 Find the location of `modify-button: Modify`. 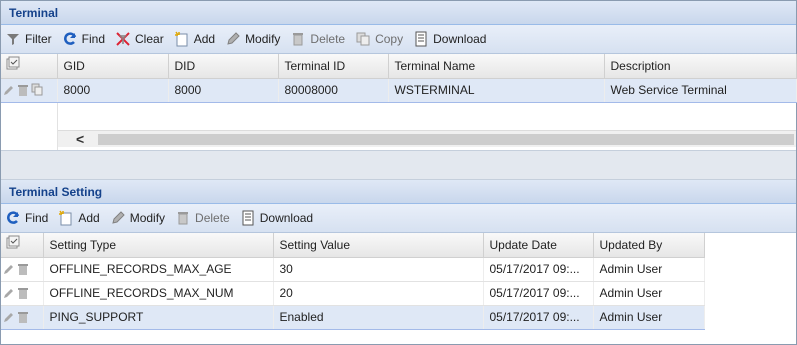

modify-button: Modify is located at coordinates (252, 39).